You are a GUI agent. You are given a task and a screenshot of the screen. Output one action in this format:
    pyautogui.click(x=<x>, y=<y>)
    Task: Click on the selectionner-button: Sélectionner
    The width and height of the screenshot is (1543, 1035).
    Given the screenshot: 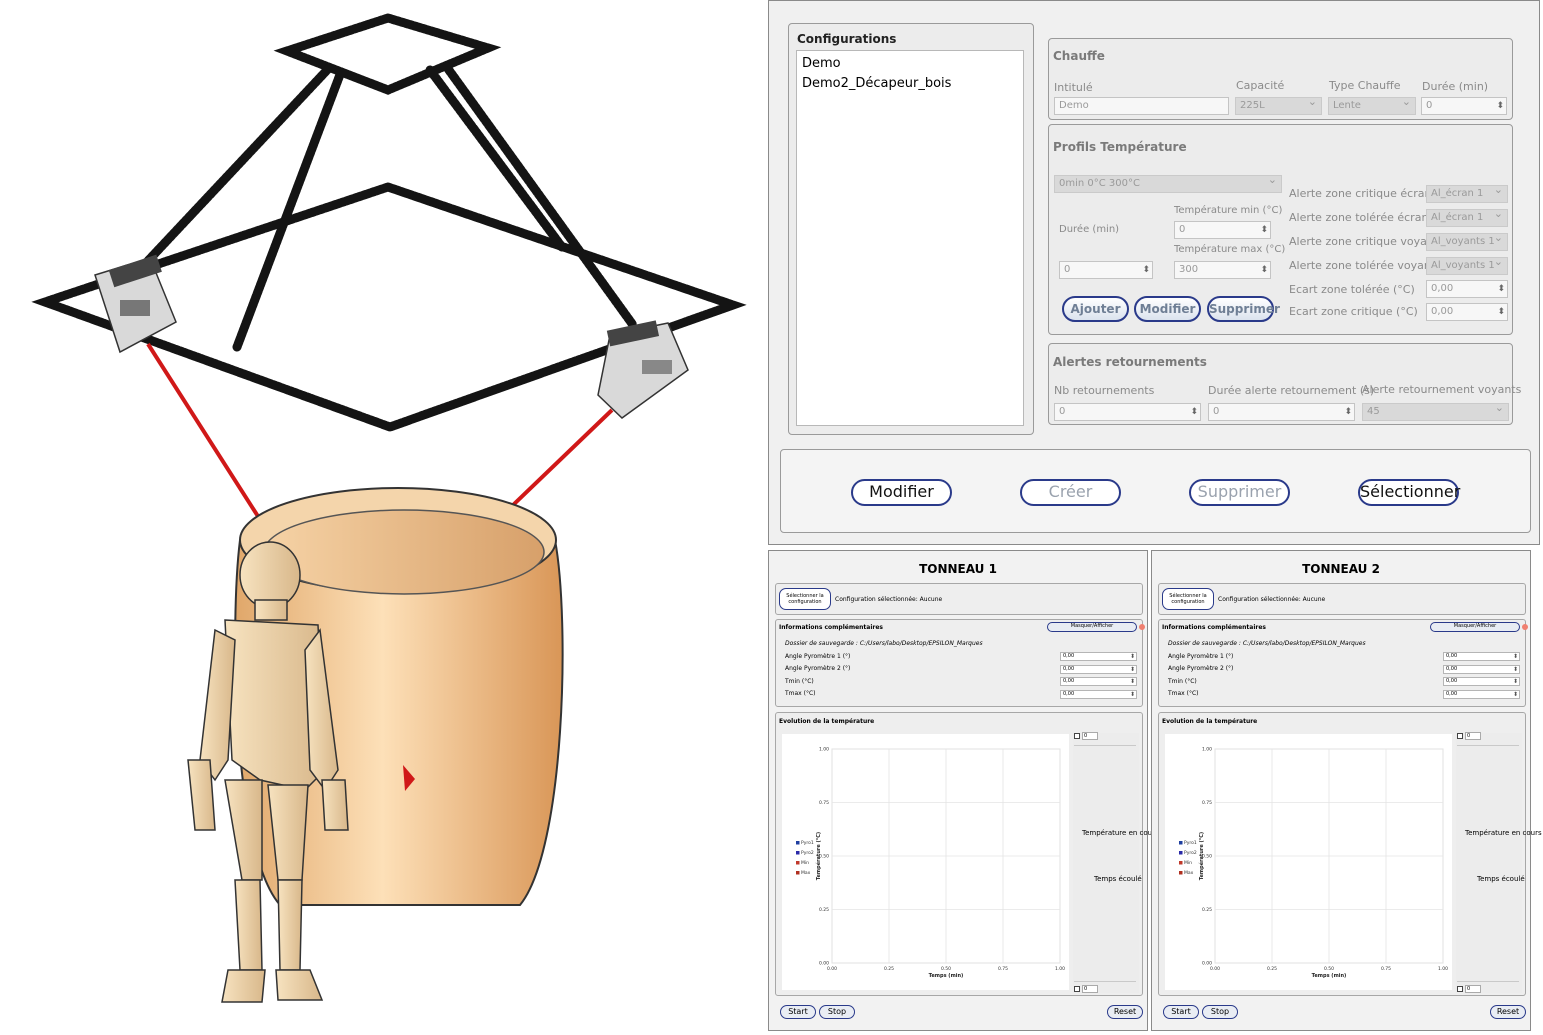 What is the action you would take?
    pyautogui.click(x=1409, y=492)
    